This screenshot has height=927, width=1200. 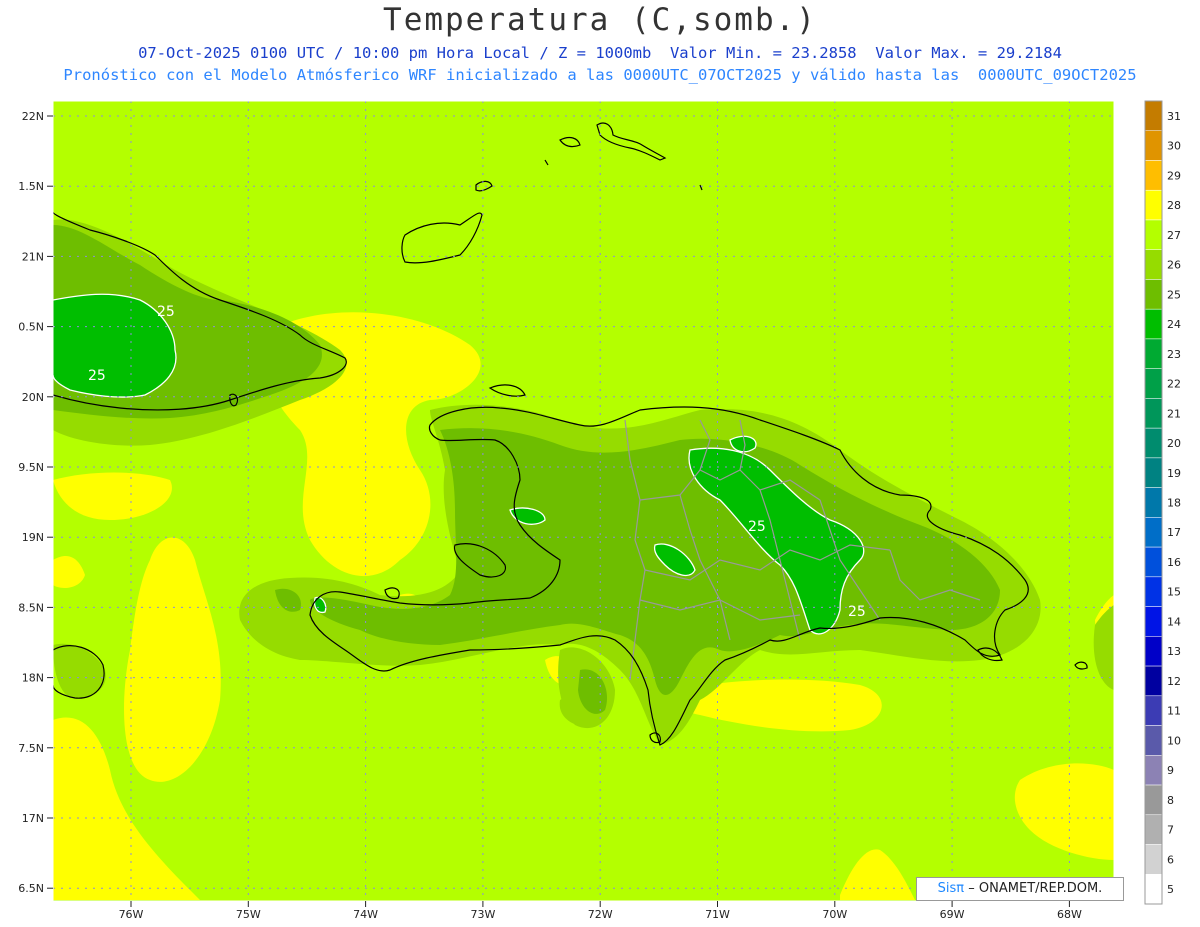 I want to click on colorbar-label: 15, so click(x=1174, y=592).